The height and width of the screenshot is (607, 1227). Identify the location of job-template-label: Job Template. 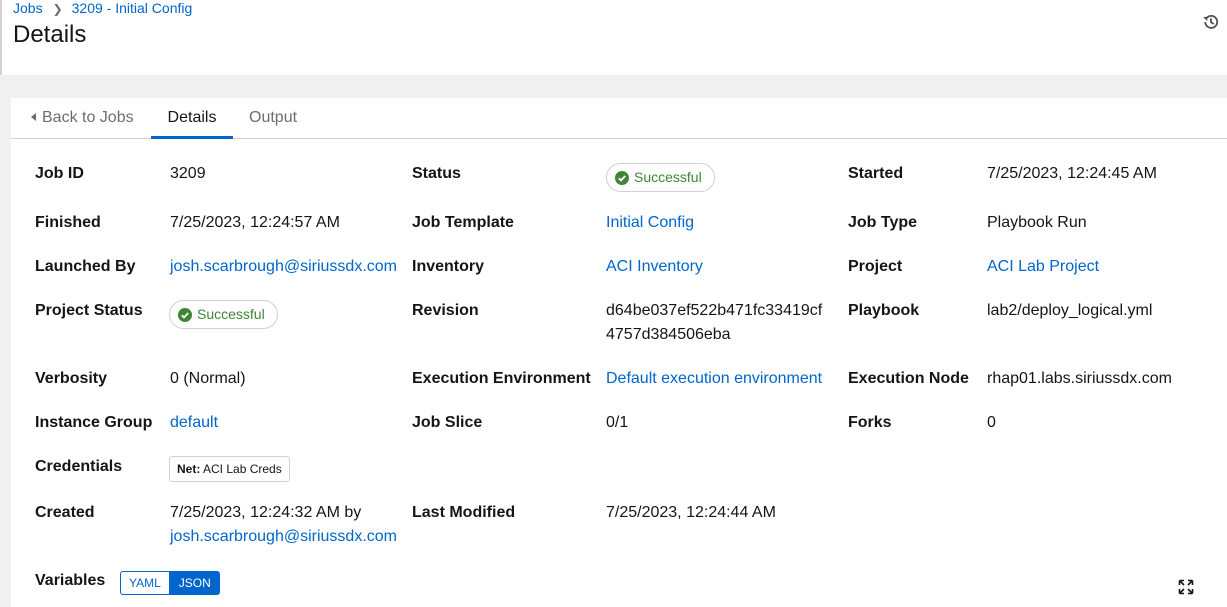
(463, 222).